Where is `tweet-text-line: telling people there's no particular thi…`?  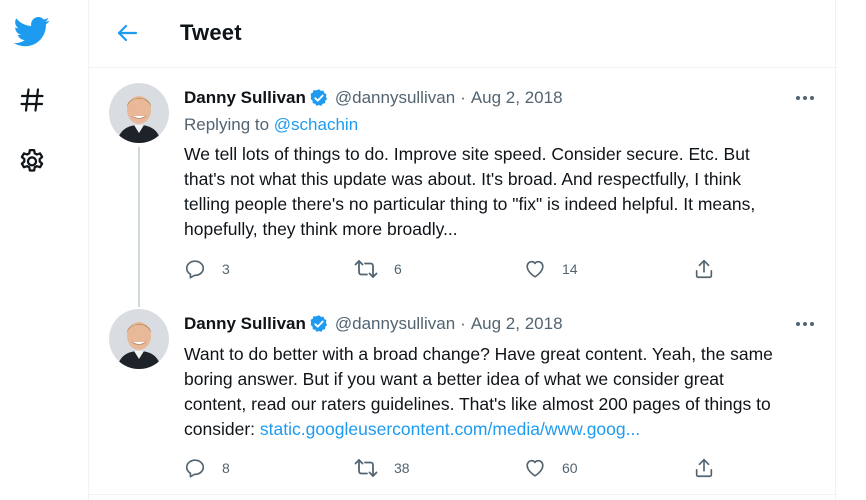 tweet-text-line: telling people there's no particular thi… is located at coordinates (470, 204).